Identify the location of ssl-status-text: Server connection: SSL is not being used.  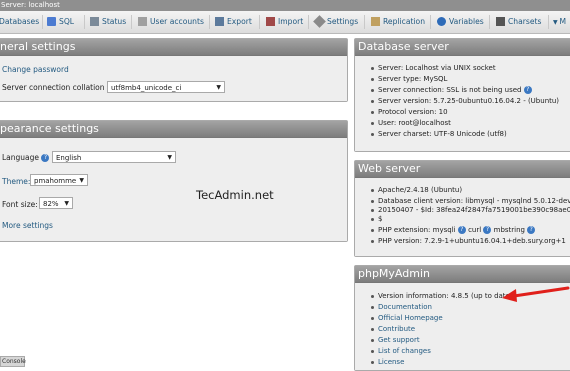
(450, 90).